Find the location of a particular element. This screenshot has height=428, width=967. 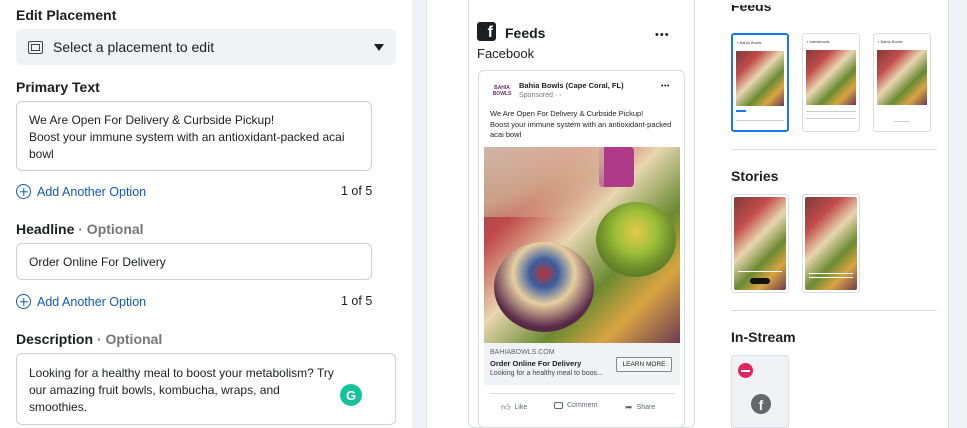

caret-down-icon is located at coordinates (379, 47).